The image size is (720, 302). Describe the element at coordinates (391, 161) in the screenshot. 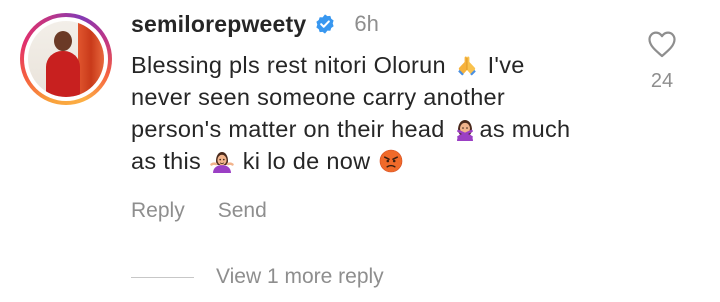

I see `angry-face-icon` at that location.